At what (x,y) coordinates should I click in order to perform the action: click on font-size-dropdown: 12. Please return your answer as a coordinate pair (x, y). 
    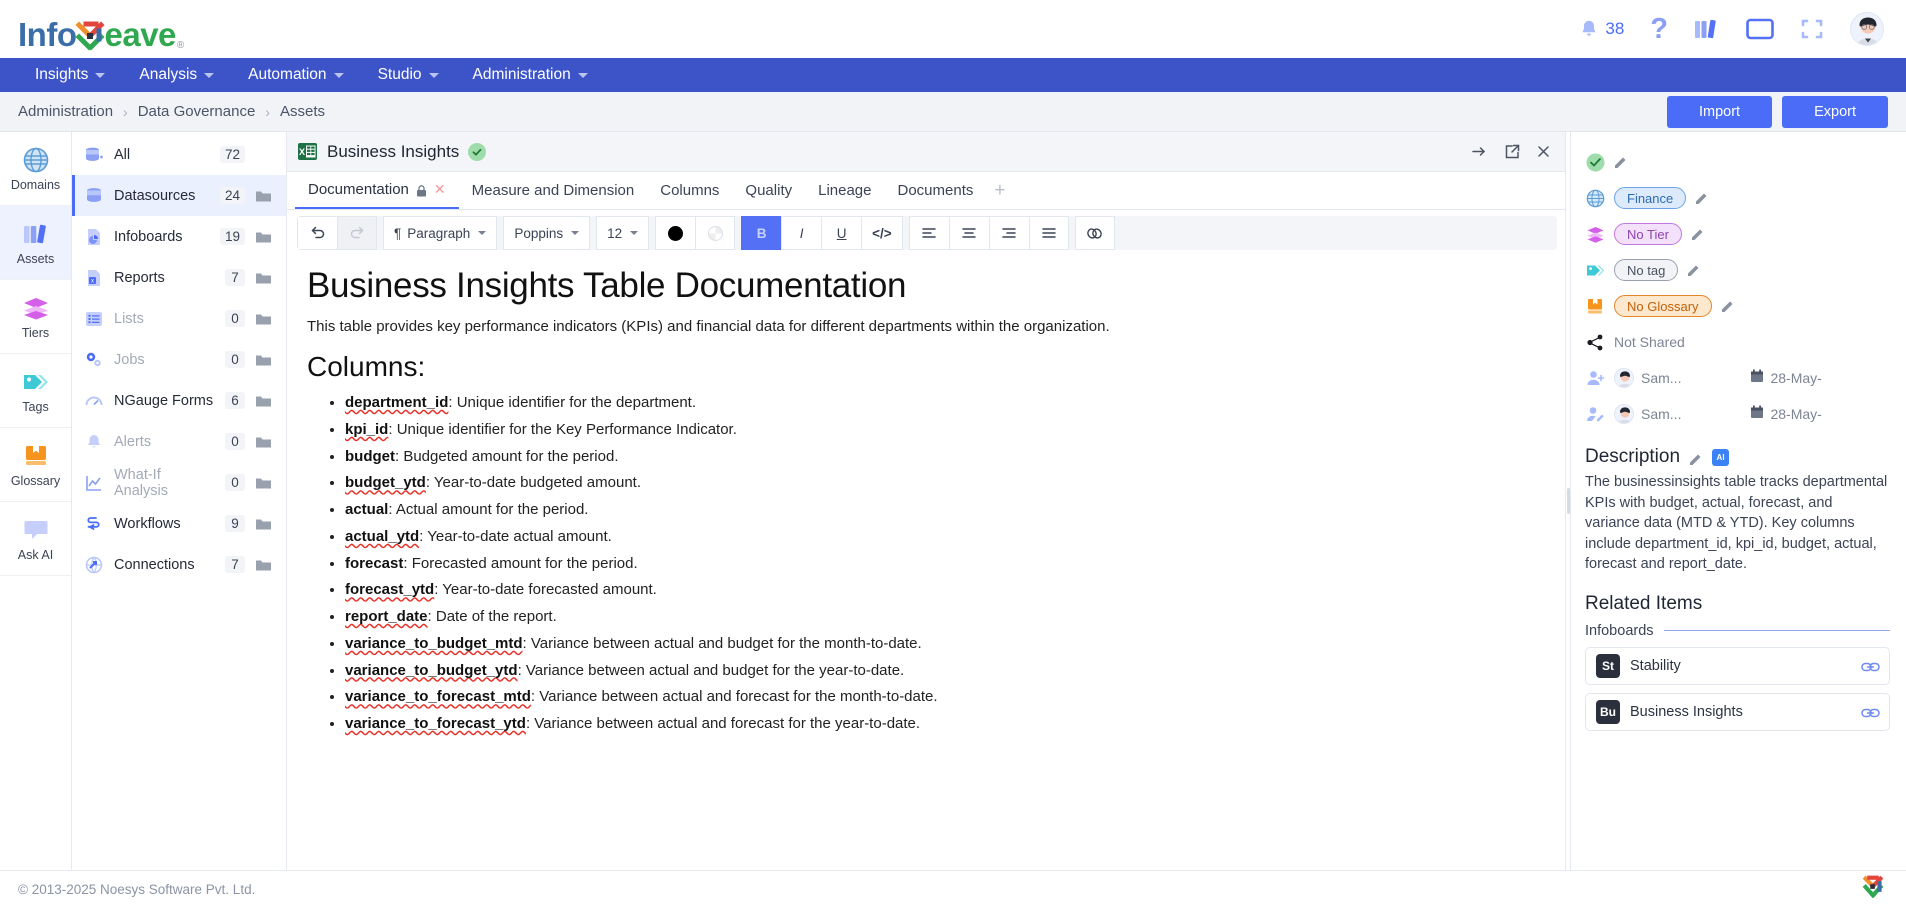
    Looking at the image, I should click on (623, 233).